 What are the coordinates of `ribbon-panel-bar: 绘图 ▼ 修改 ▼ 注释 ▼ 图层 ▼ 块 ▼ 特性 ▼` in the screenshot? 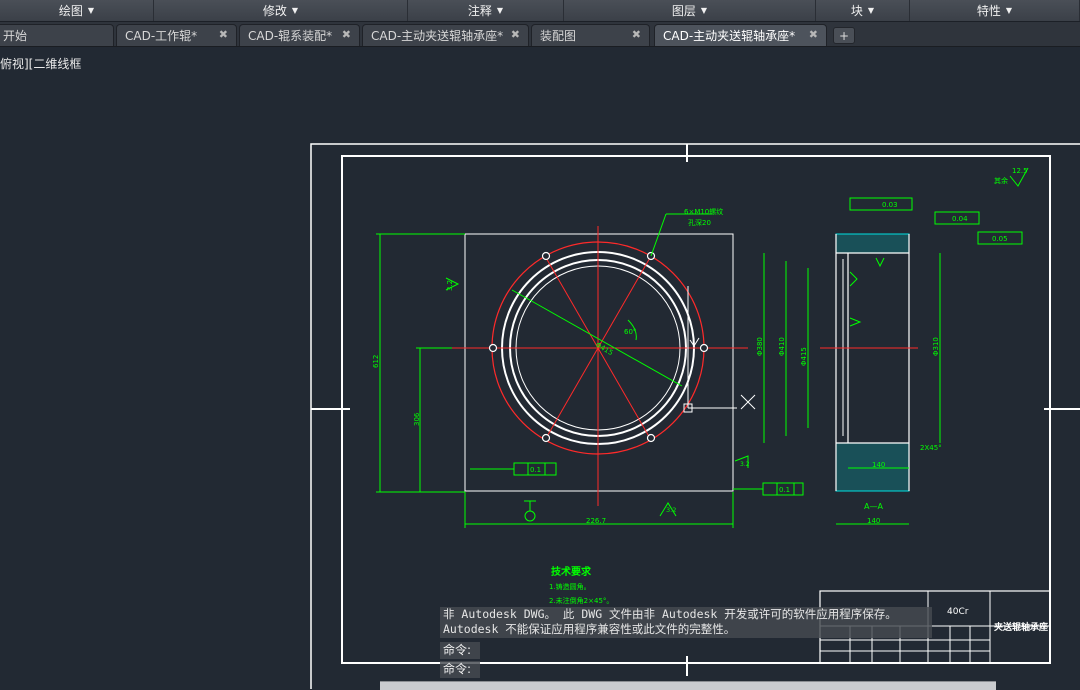 It's located at (540, 11).